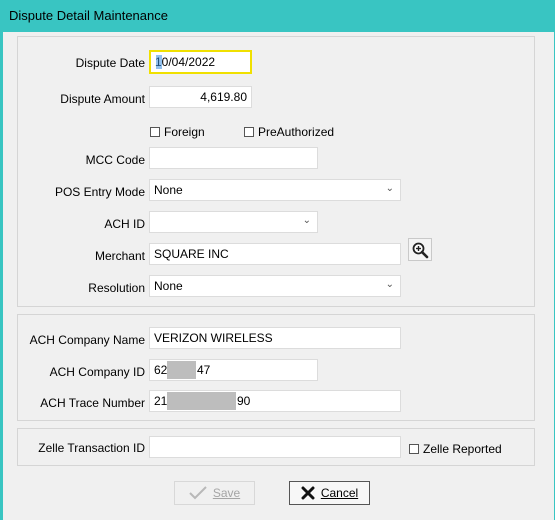 This screenshot has height=520, width=555. I want to click on resolution-value: None, so click(168, 286).